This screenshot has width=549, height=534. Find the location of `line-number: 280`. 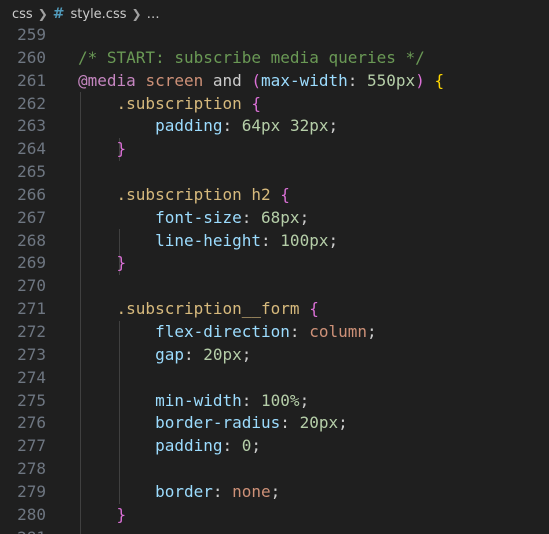

line-number: 280 is located at coordinates (31, 514).